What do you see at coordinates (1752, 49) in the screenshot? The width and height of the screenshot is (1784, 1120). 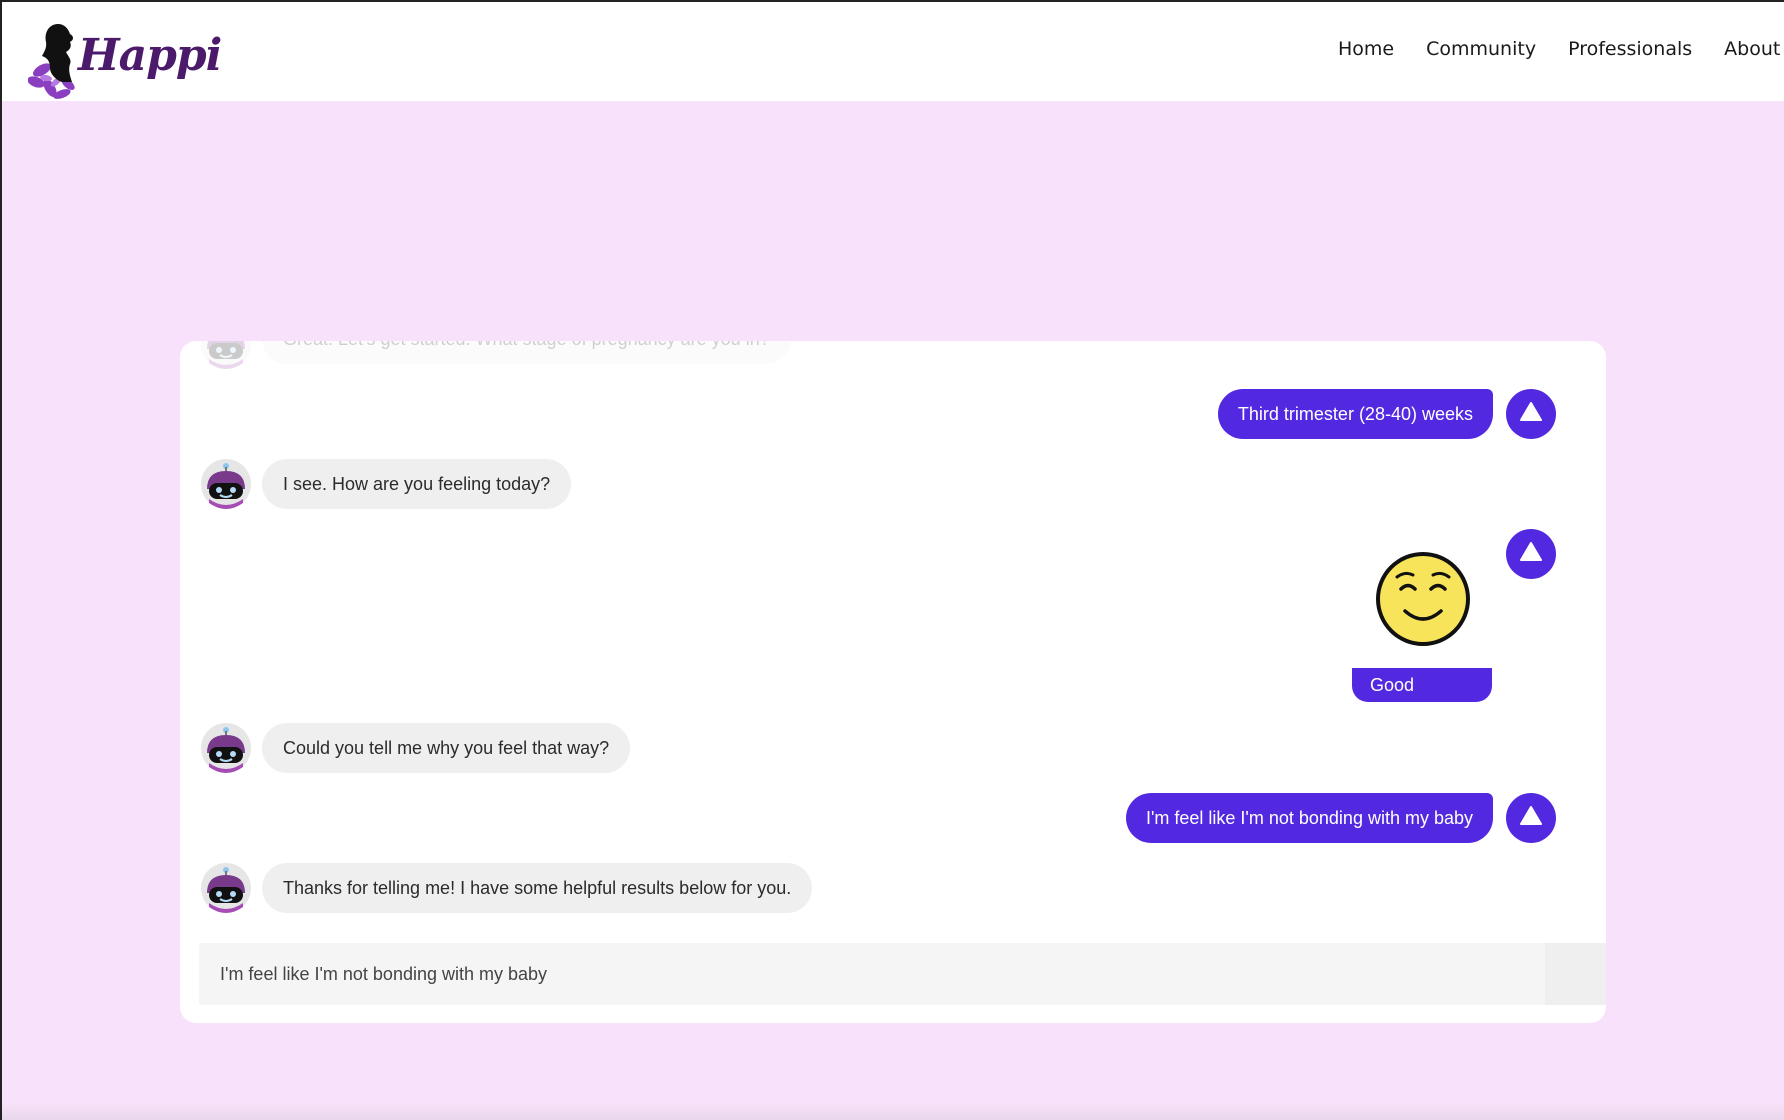 I see `nav-item-about: About` at bounding box center [1752, 49].